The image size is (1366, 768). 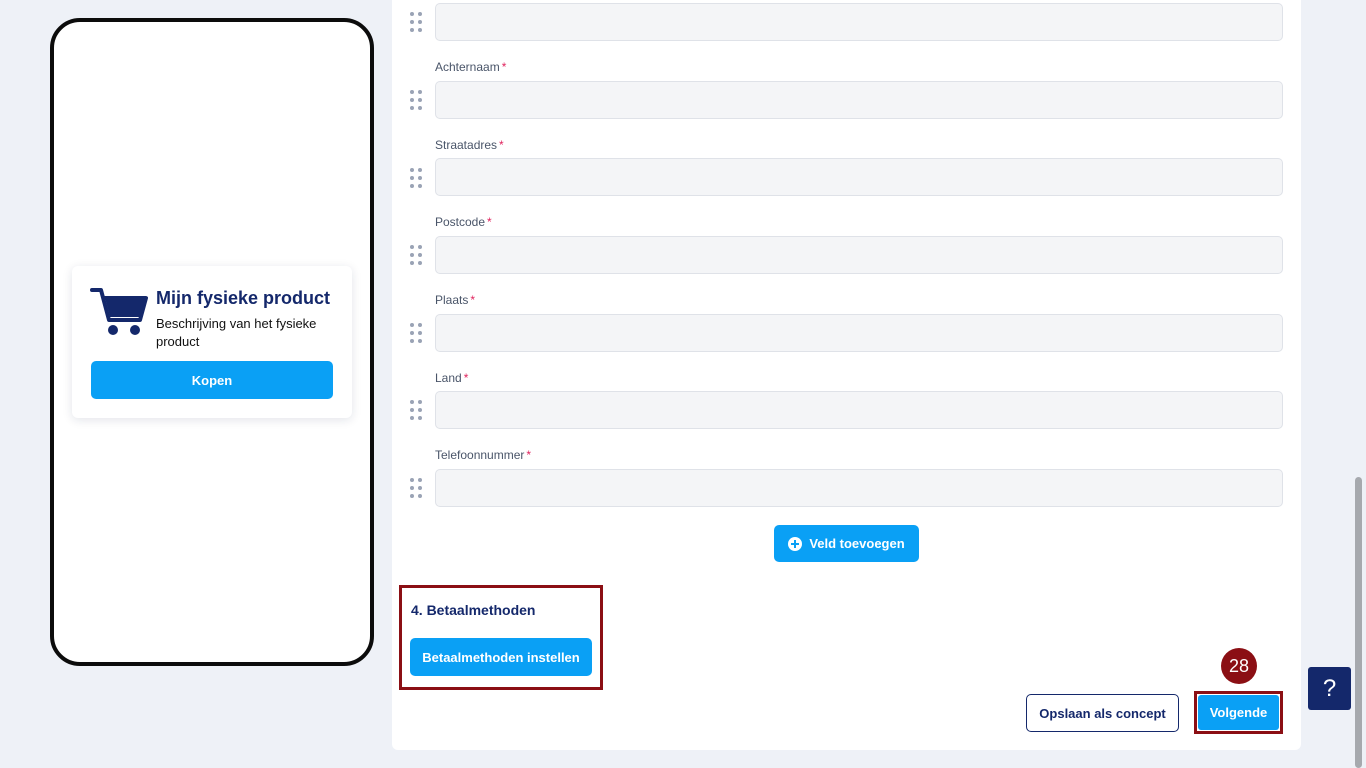 I want to click on telefoonnummer-input, so click(x=859, y=488).